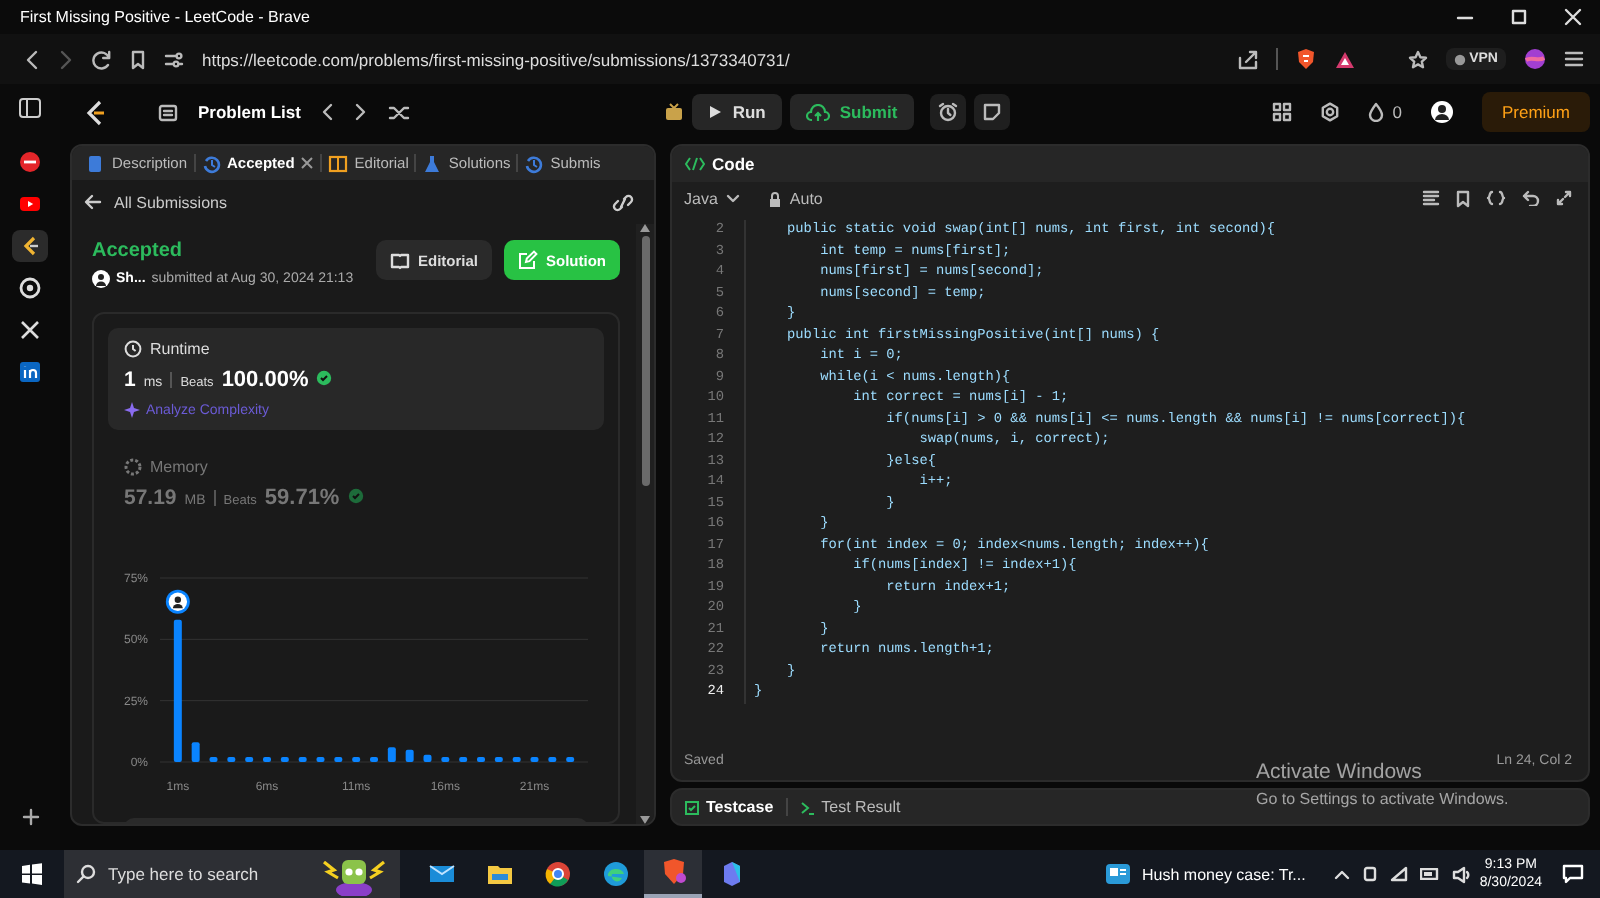 The width and height of the screenshot is (1600, 898). I want to click on book-icon, so click(399, 260).